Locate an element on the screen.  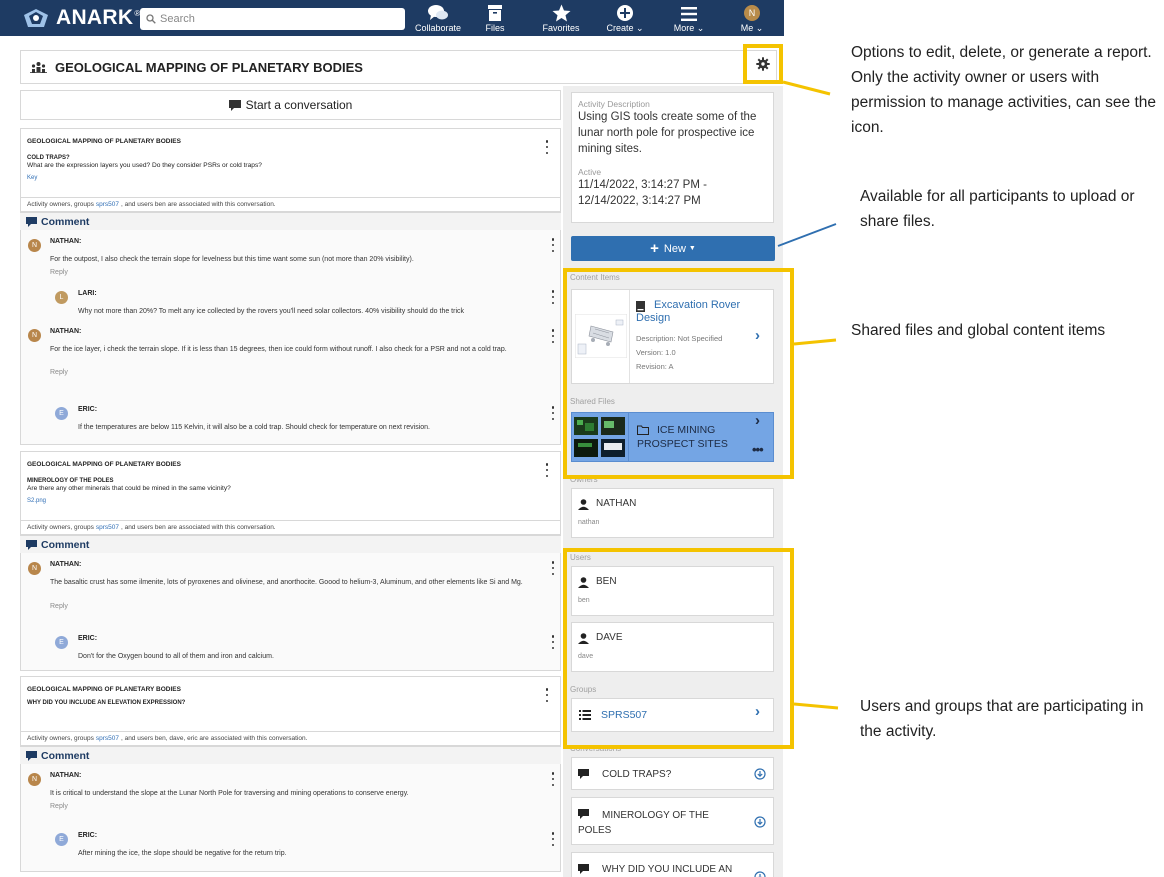
annotation-content: Shared files and global content items is located at coordinates (978, 330).